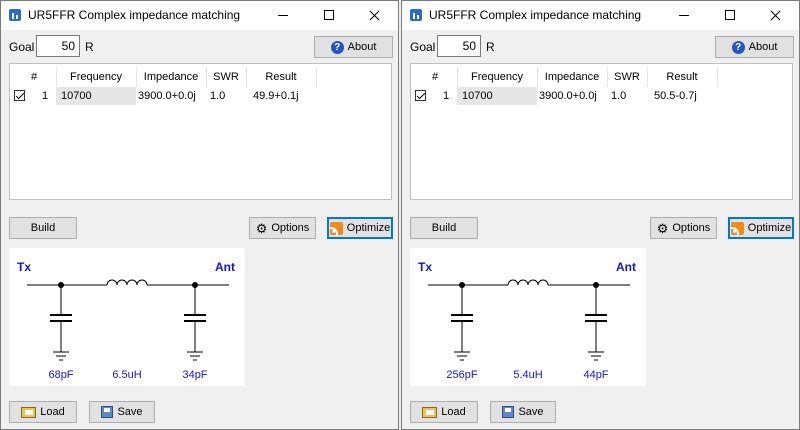 The height and width of the screenshot is (430, 800). Describe the element at coordinates (763, 47) in the screenshot. I see `about-button-label: About` at that location.